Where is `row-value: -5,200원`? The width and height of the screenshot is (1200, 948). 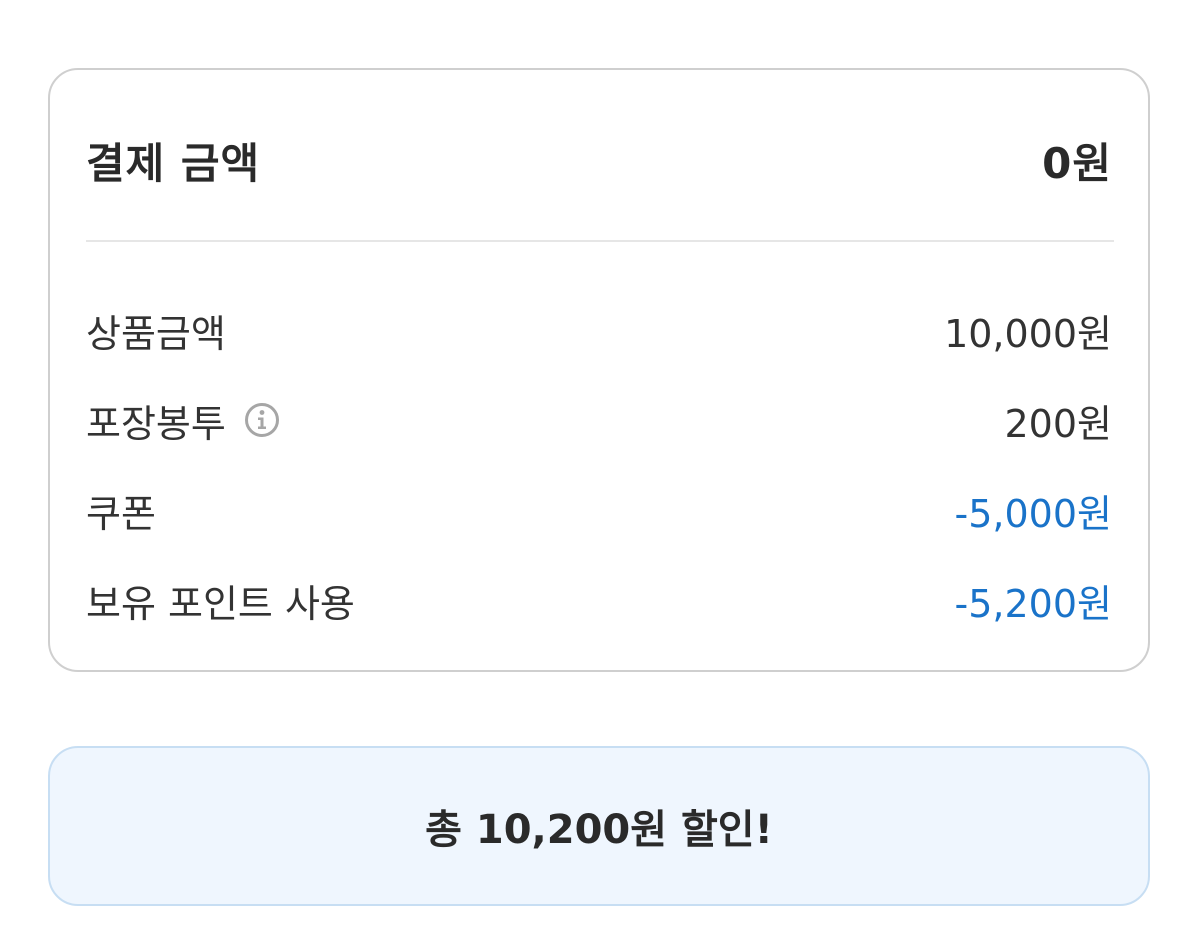 row-value: -5,200원 is located at coordinates (1033, 603).